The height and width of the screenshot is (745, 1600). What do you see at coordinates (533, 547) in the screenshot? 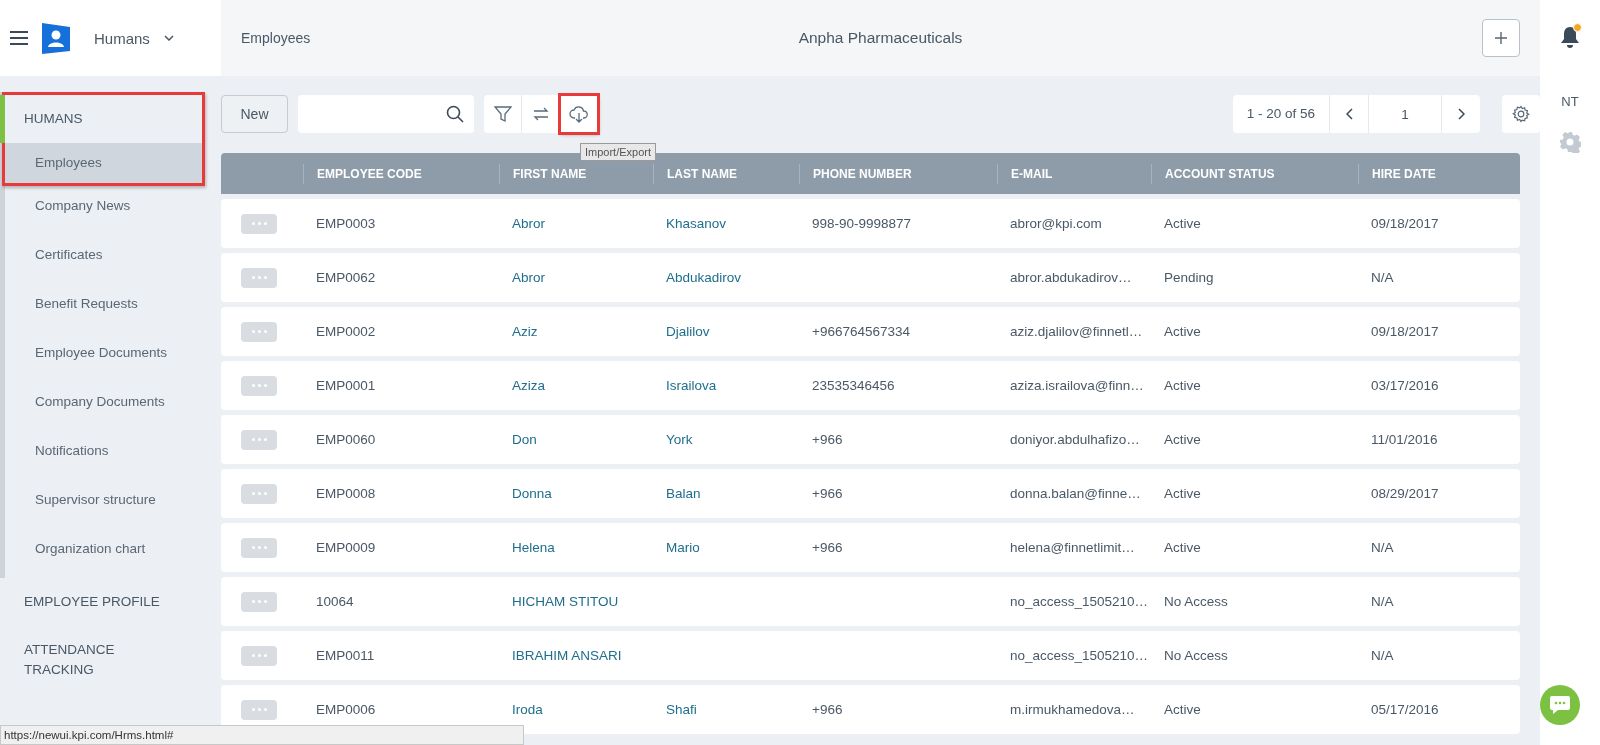
I see `name-link: Helena` at bounding box center [533, 547].